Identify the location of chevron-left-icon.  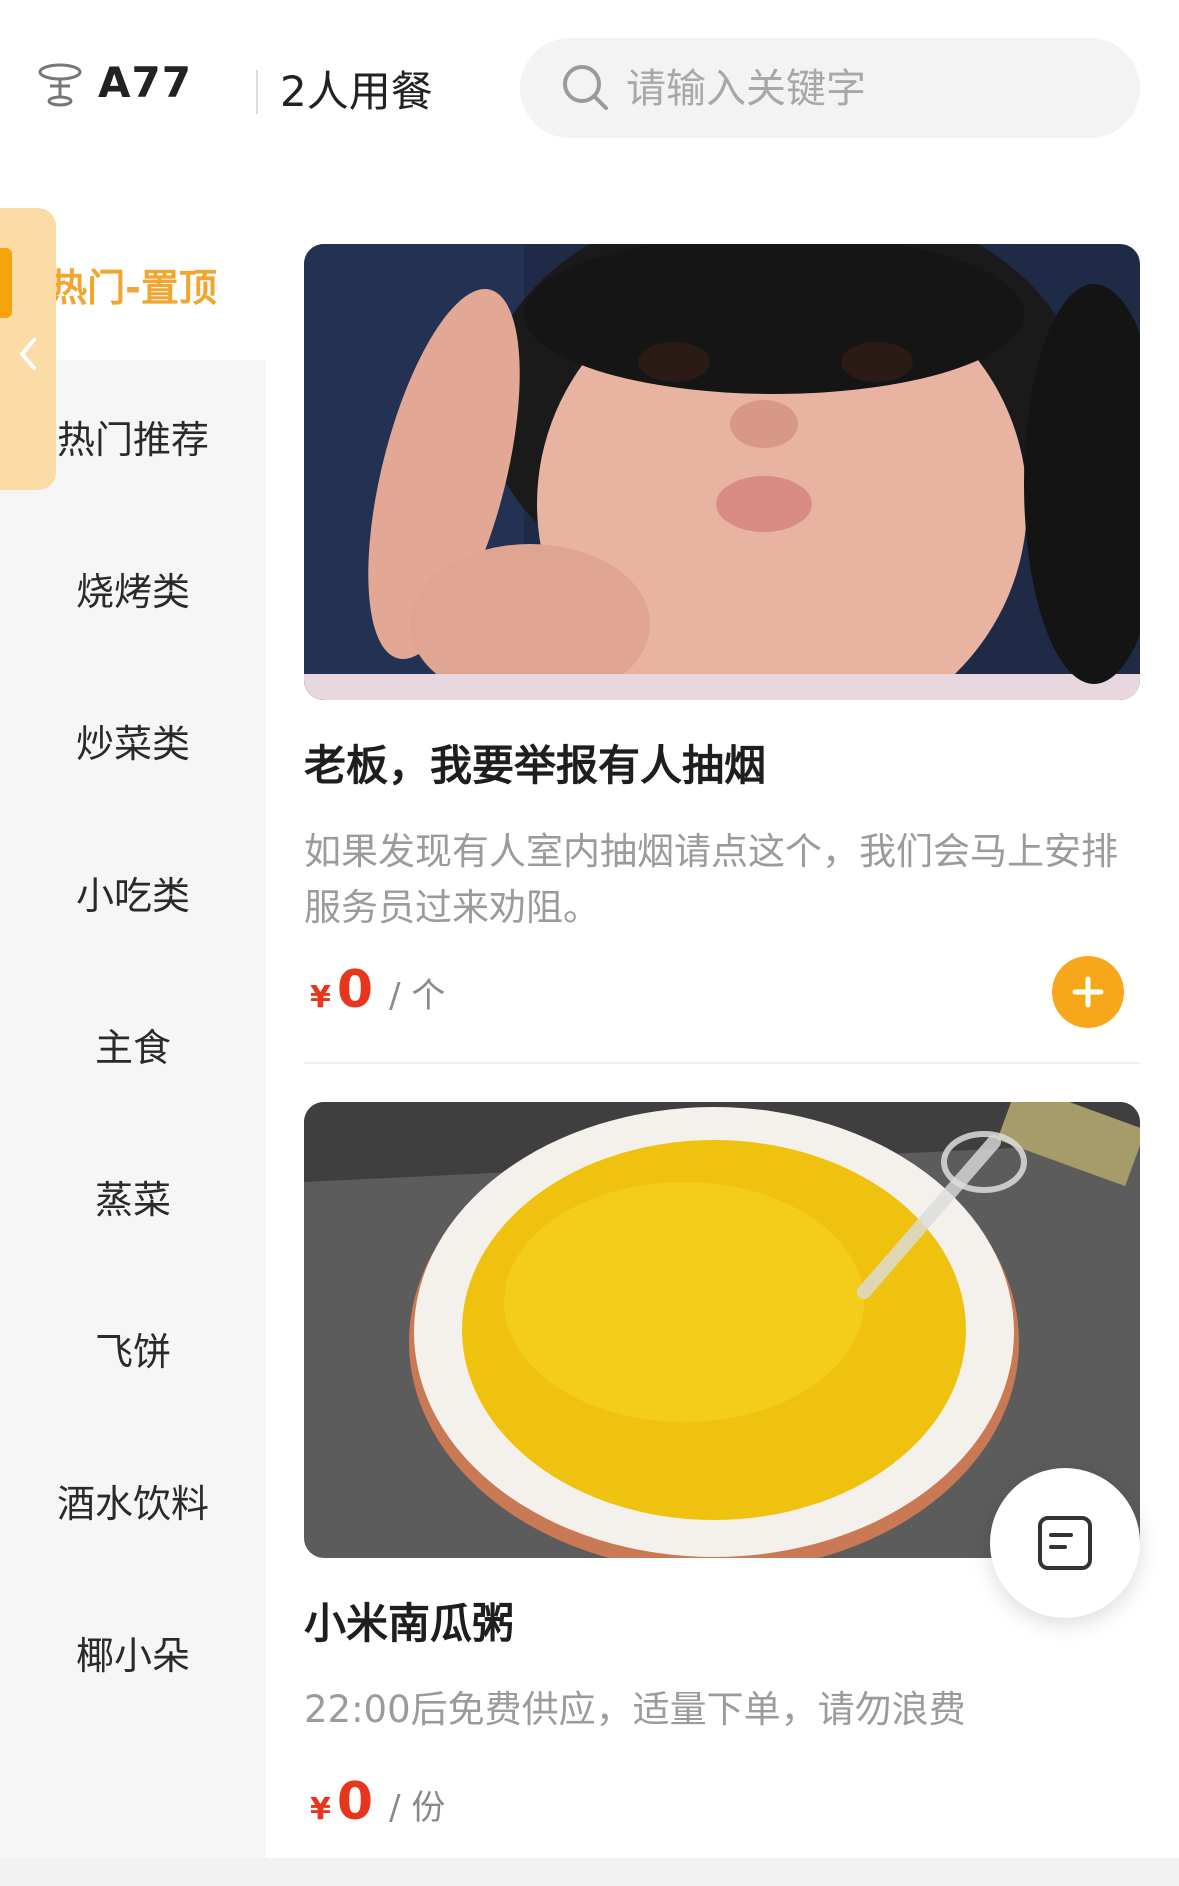
(28, 354).